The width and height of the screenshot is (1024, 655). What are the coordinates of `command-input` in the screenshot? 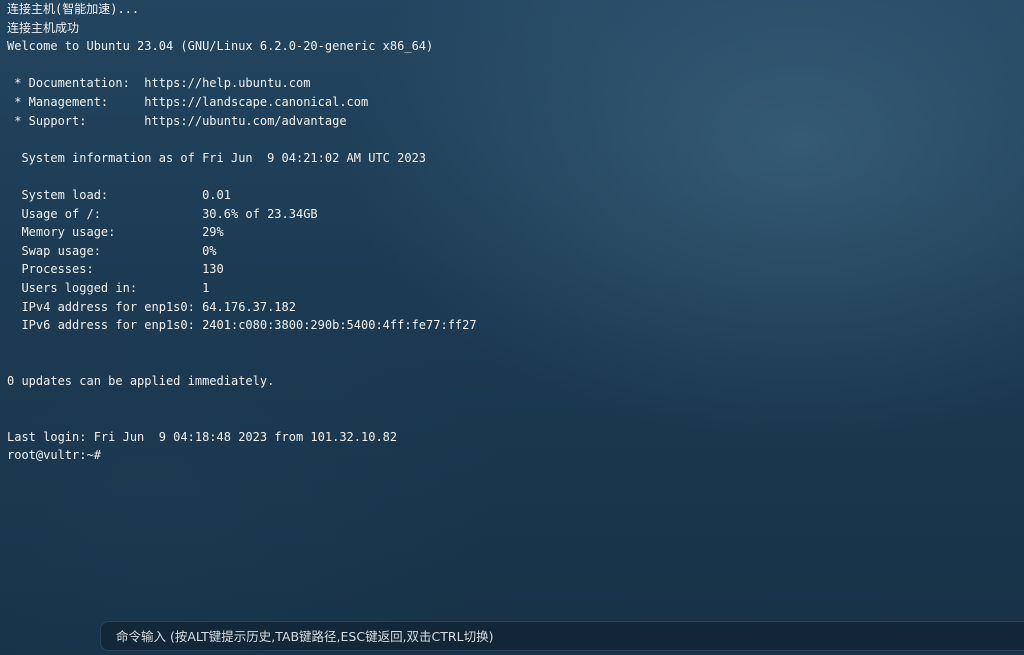 It's located at (562, 636).